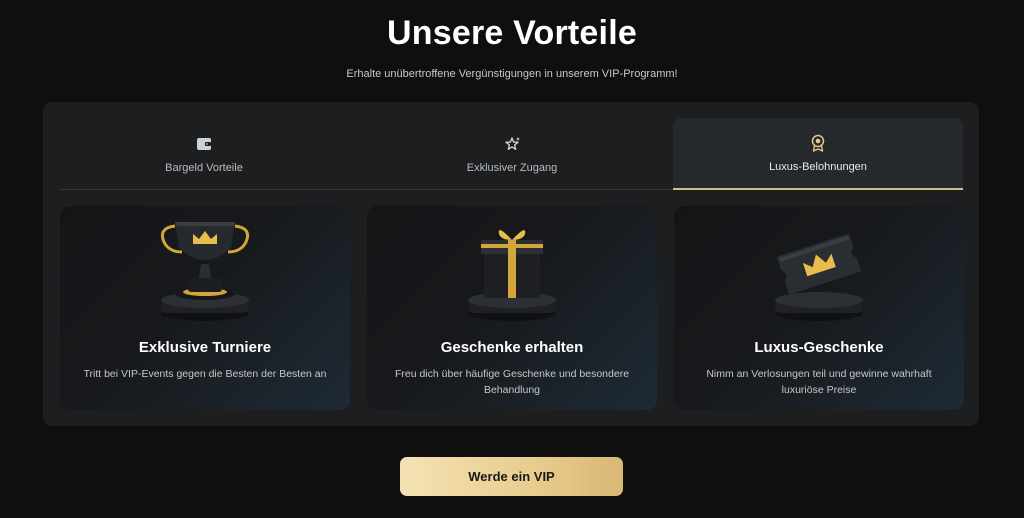 The width and height of the screenshot is (1024, 518). I want to click on gift-icon, so click(512, 275).